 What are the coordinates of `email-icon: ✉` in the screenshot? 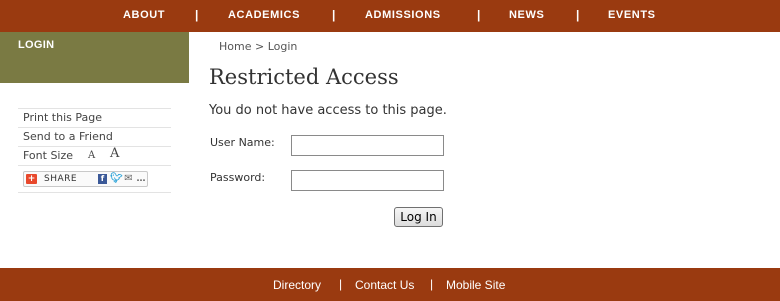 It's located at (128, 178).